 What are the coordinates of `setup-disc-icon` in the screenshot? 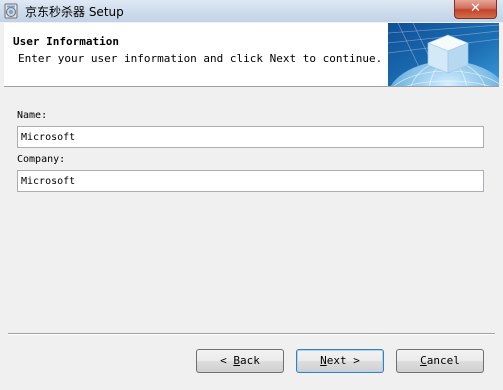 It's located at (11, 11).